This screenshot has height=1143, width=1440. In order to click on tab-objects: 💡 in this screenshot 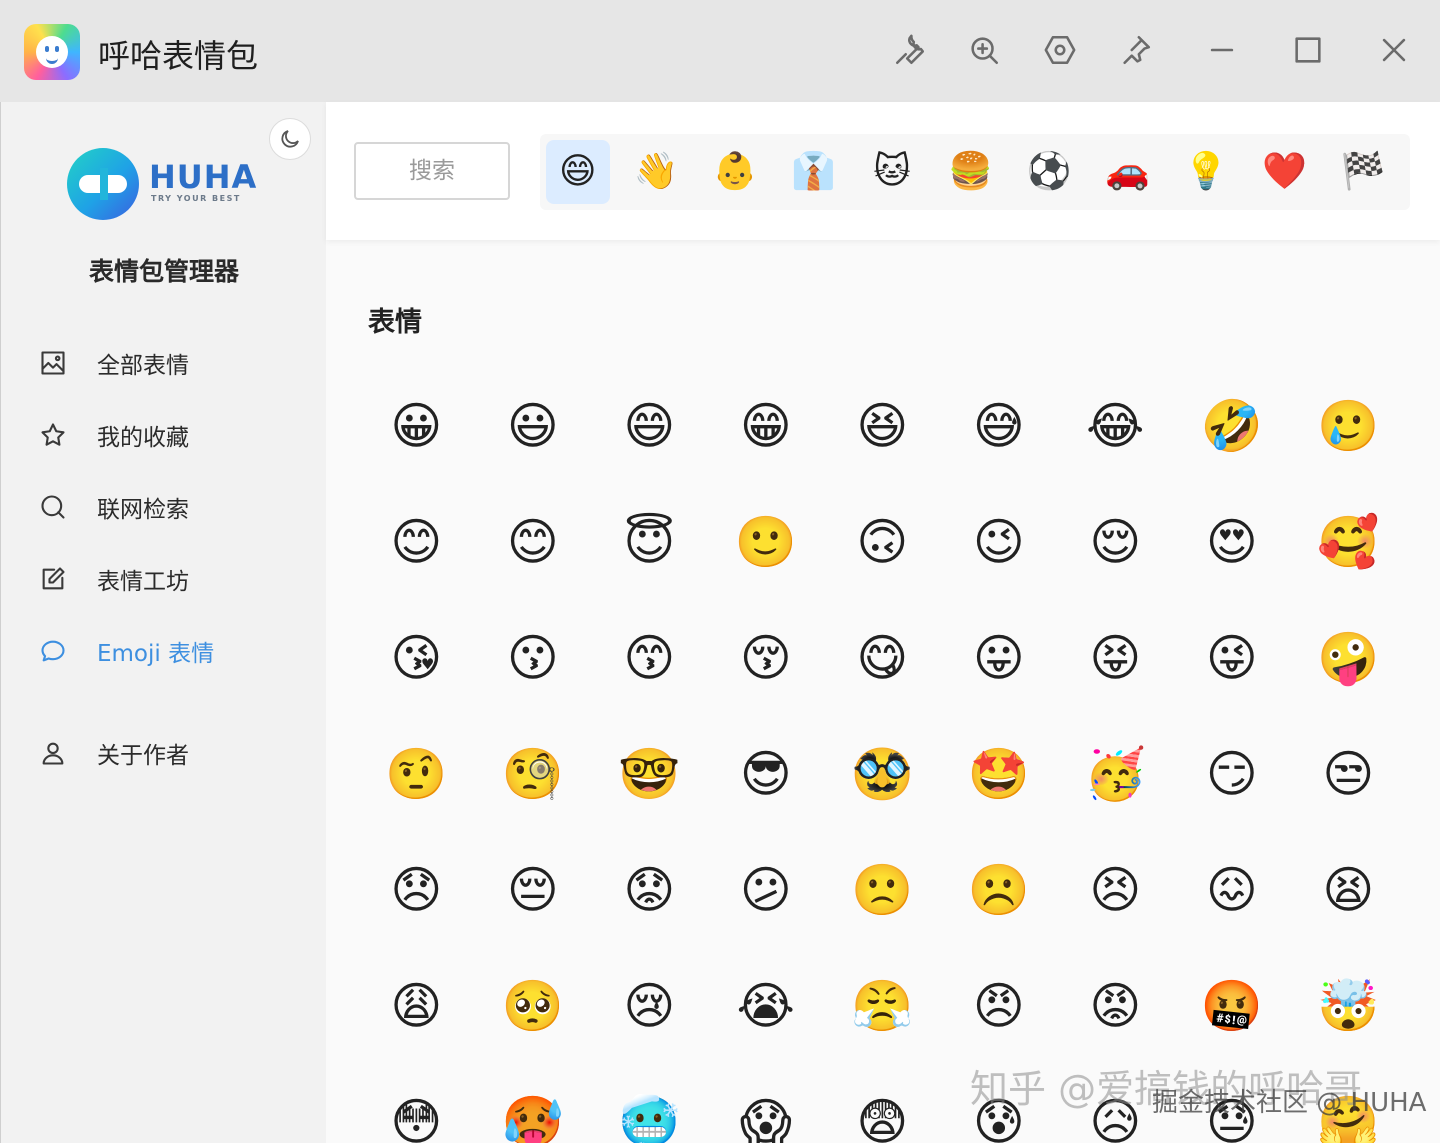, I will do `click(1206, 172)`.